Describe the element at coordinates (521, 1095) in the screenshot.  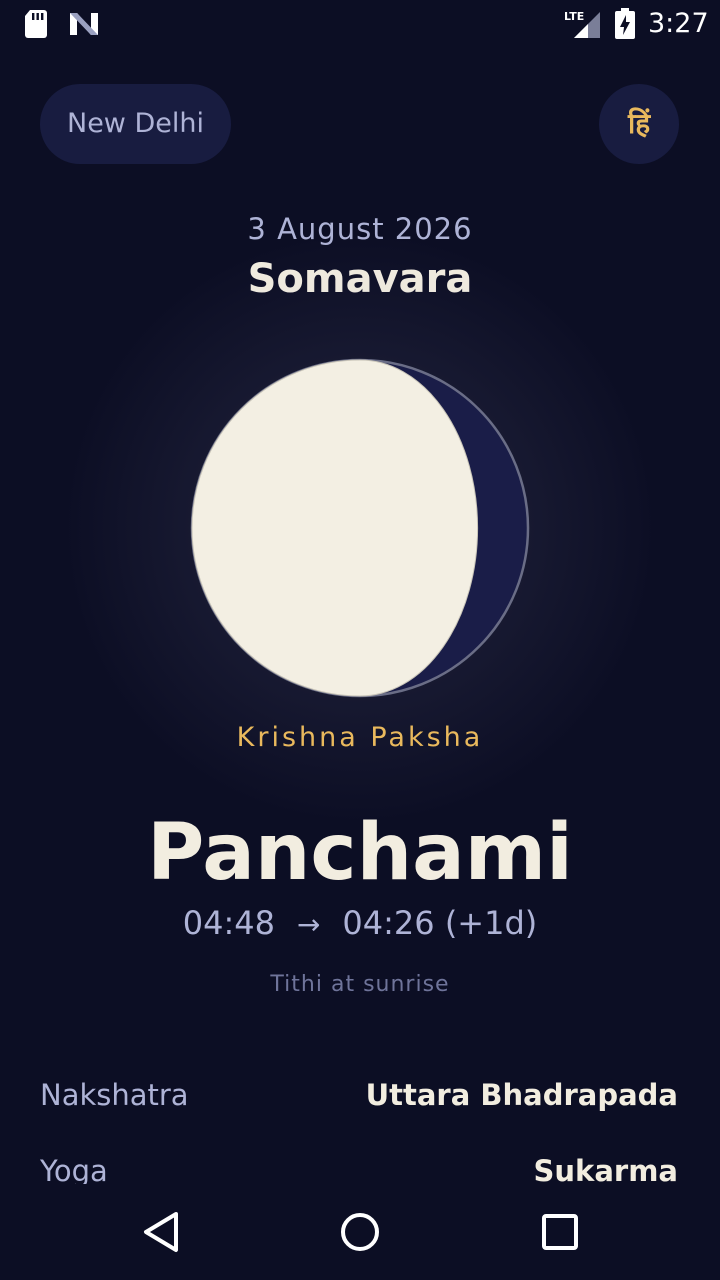
I see `nakshatra-value: Uttara Bhadrapada` at that location.